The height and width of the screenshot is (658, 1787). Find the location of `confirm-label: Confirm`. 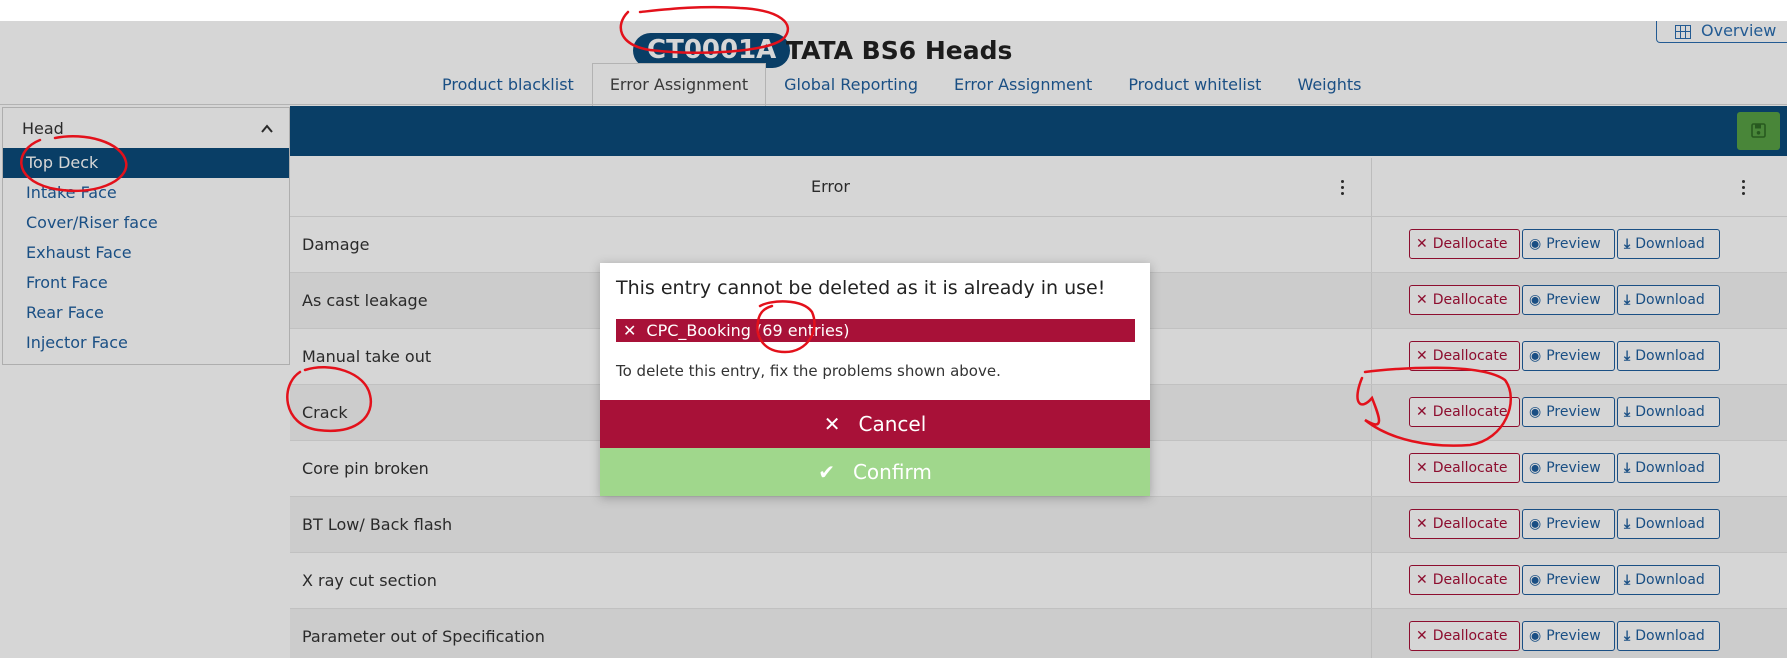

confirm-label: Confirm is located at coordinates (892, 472).